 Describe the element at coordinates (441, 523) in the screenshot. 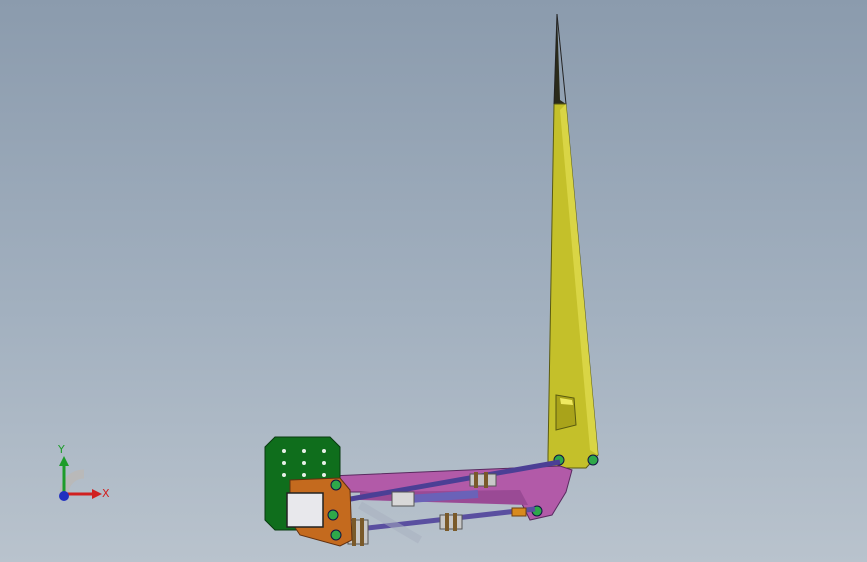

I see `hydraulic-cylinder-lower` at that location.